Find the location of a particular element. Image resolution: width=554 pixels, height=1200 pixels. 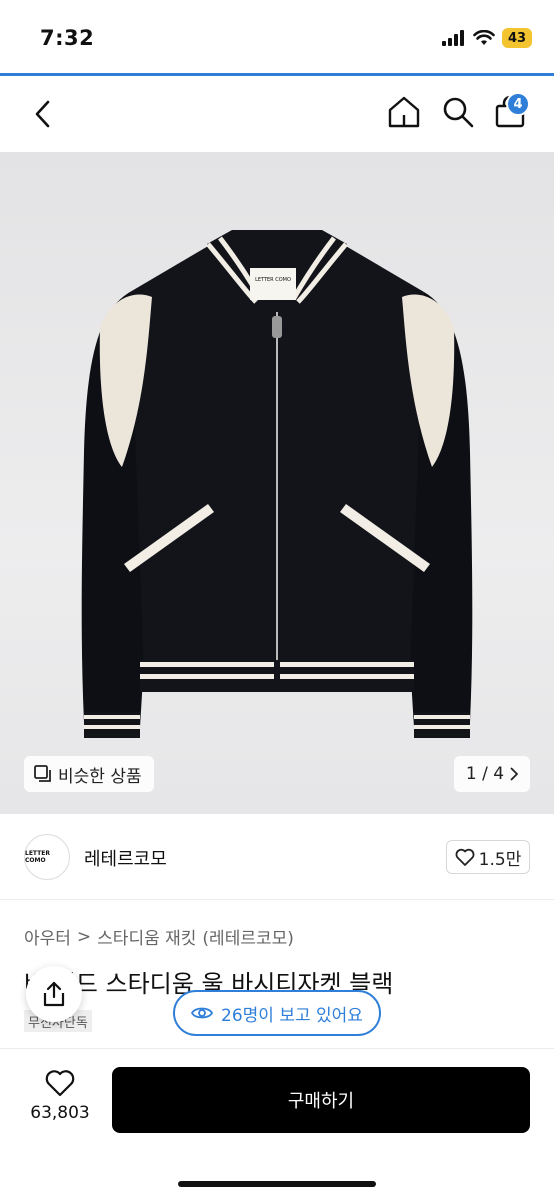

wifi-icon is located at coordinates (484, 37).